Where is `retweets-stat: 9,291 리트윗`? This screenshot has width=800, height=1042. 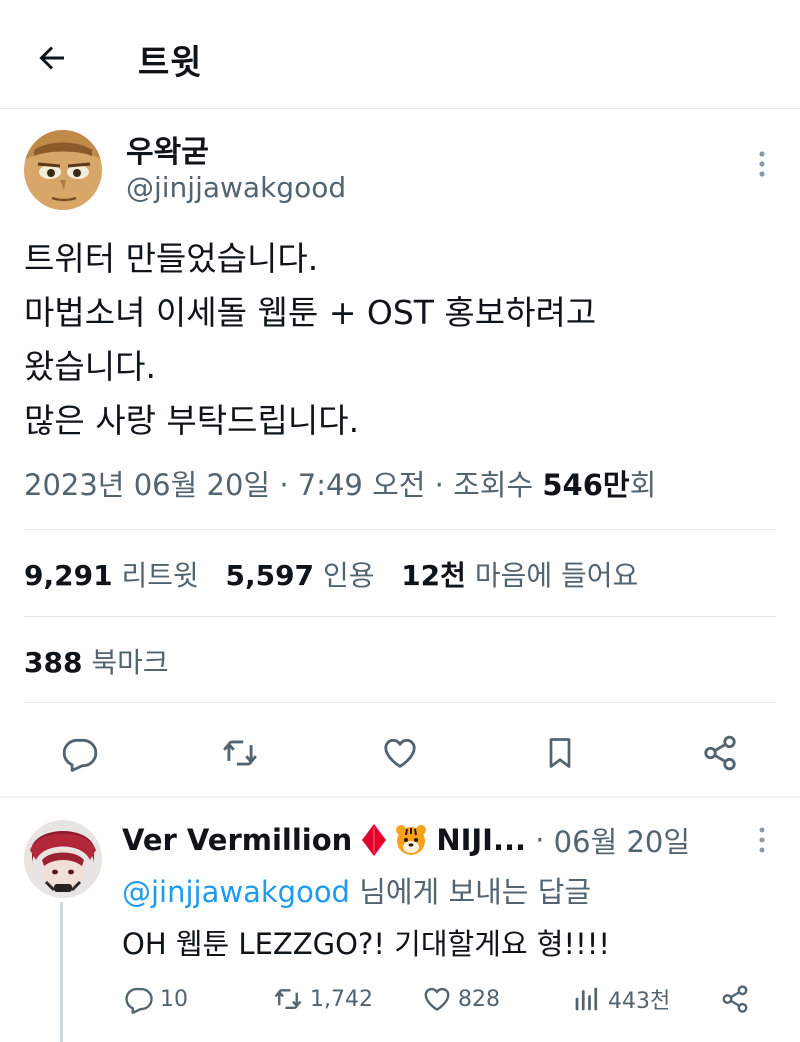 retweets-stat: 9,291 리트윗 is located at coordinates (111, 575).